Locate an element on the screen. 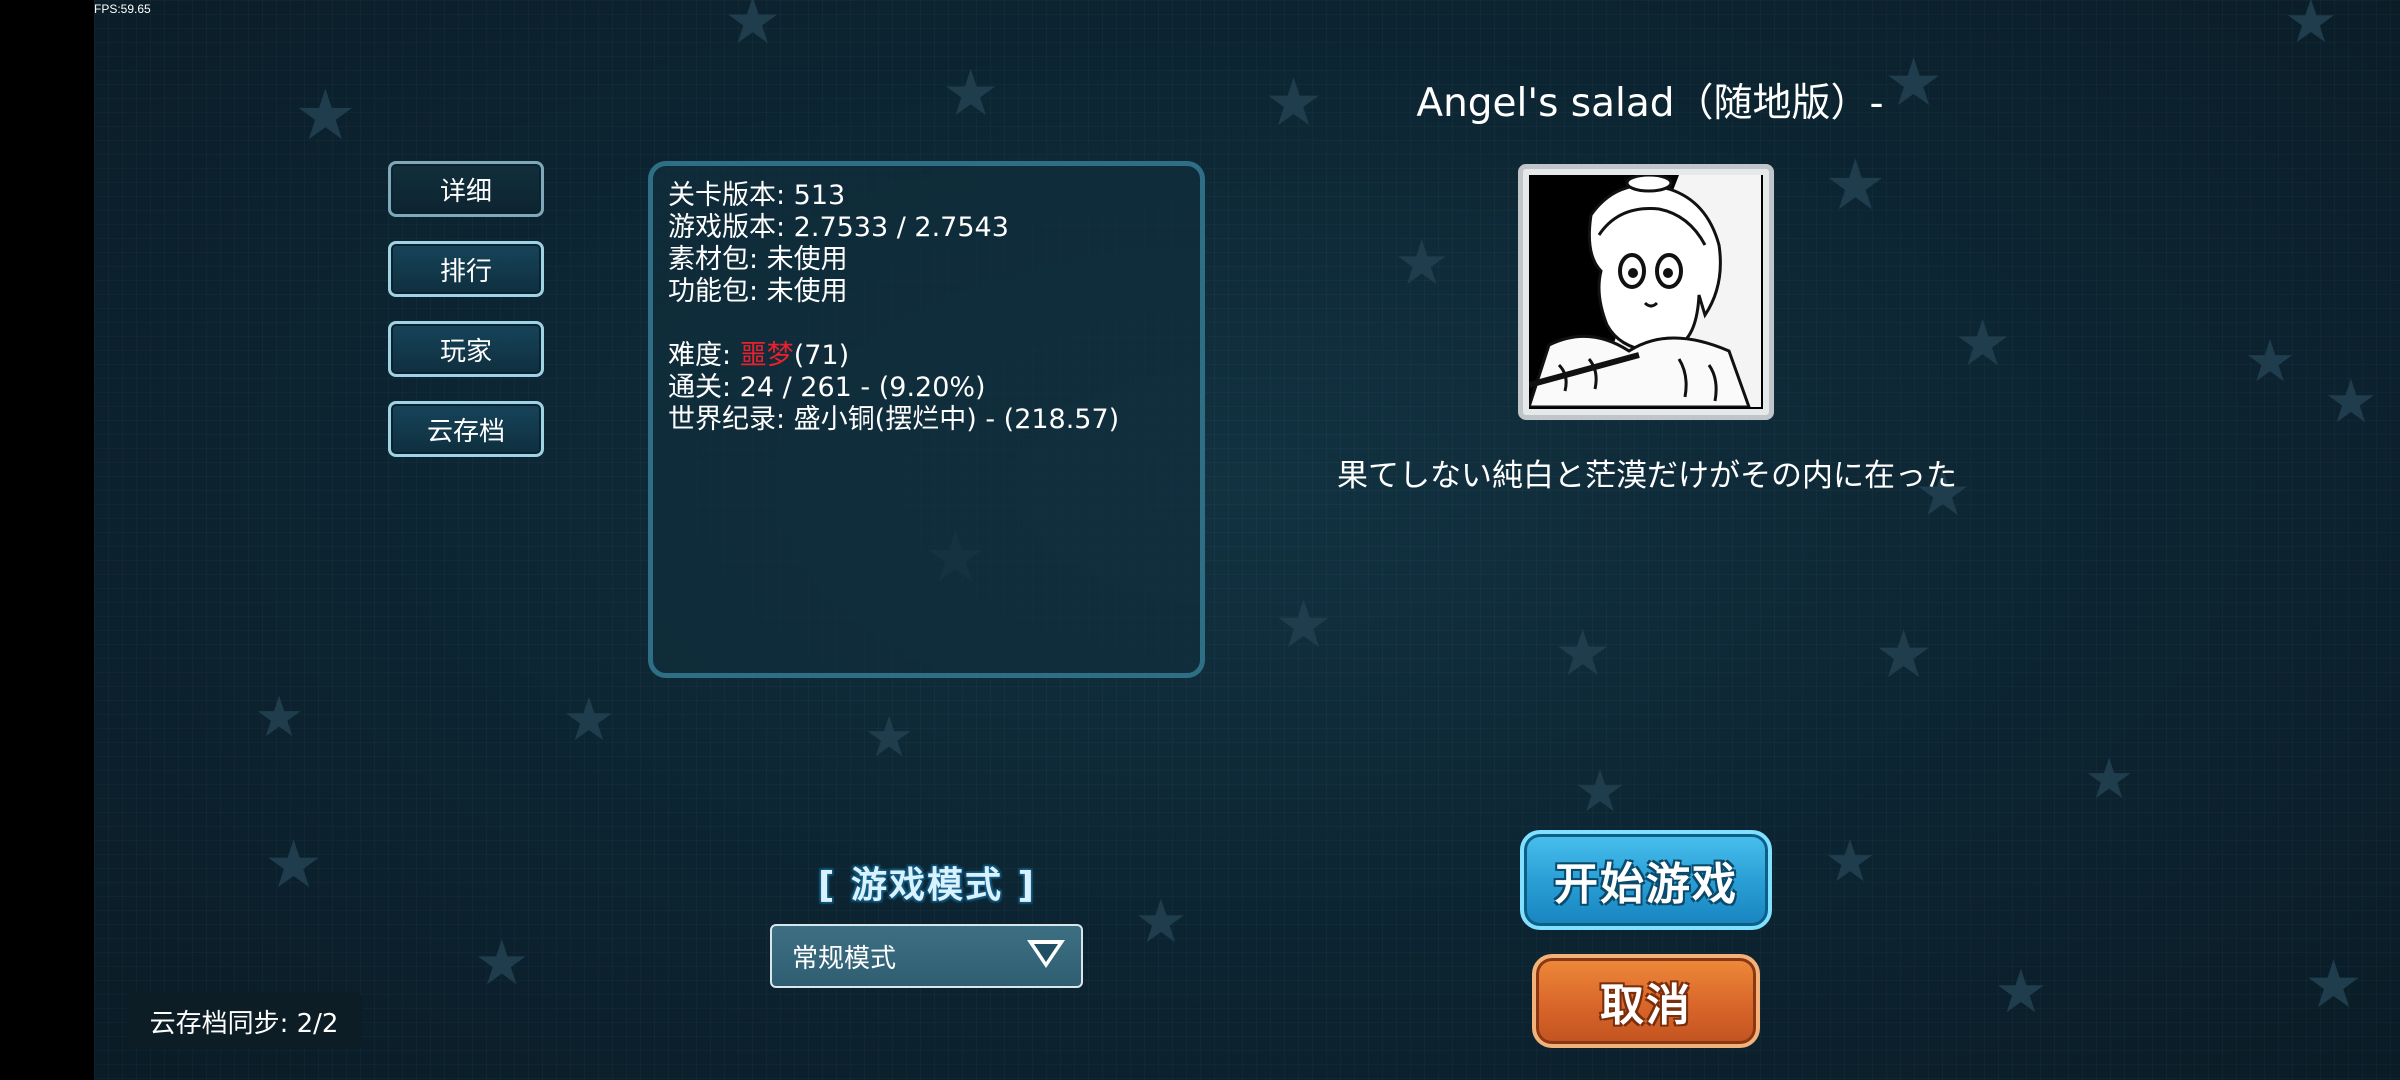  difficulty-label: 难度: is located at coordinates (704, 355).